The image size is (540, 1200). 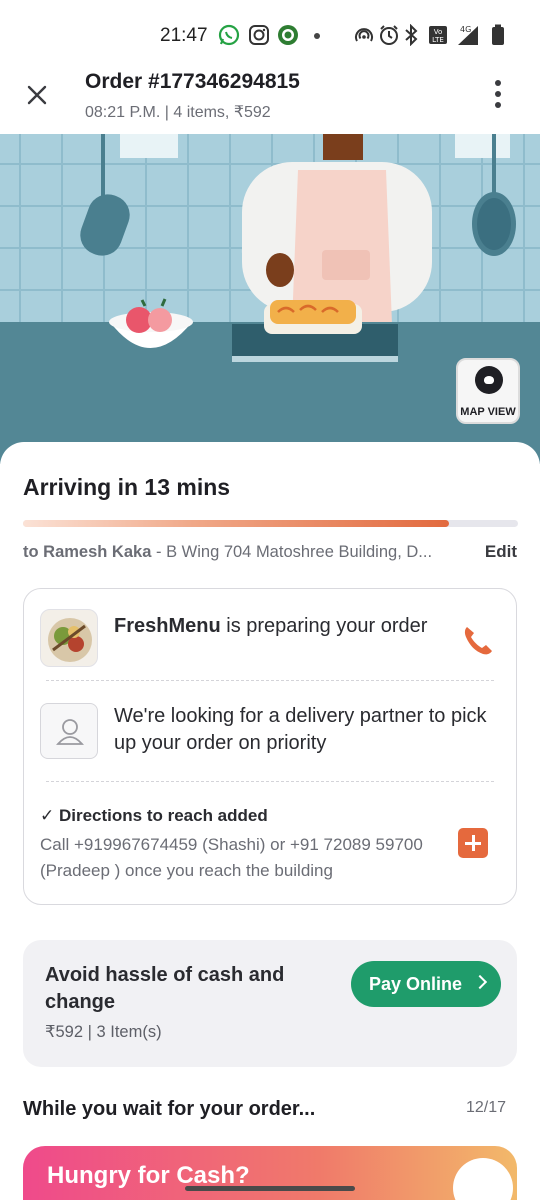 What do you see at coordinates (184, 35) in the screenshot?
I see `status-time: 21:47` at bounding box center [184, 35].